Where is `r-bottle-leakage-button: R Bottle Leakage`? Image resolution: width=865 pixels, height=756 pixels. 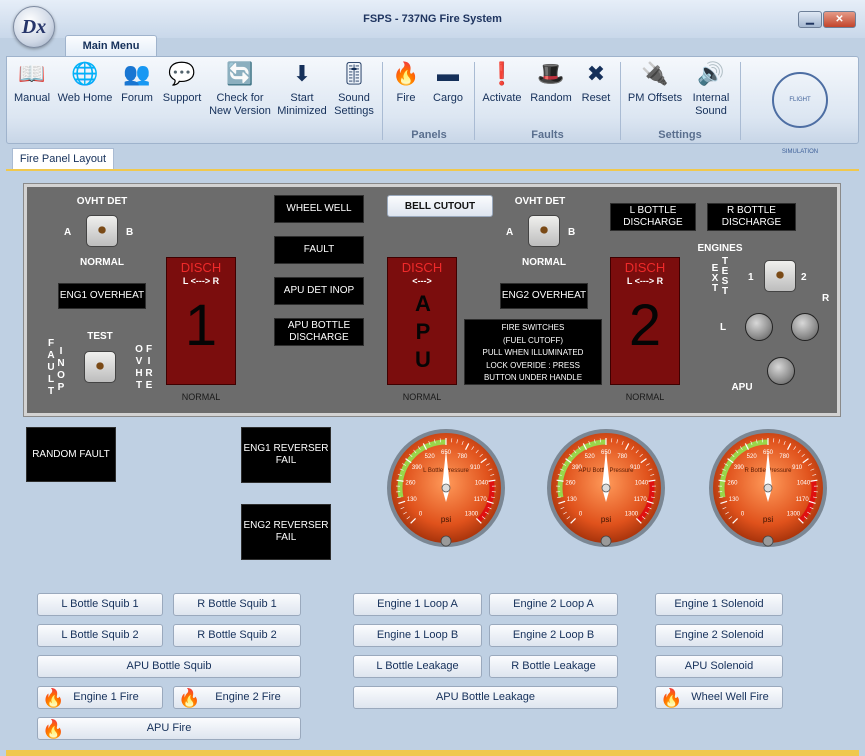 r-bottle-leakage-button: R Bottle Leakage is located at coordinates (553, 666).